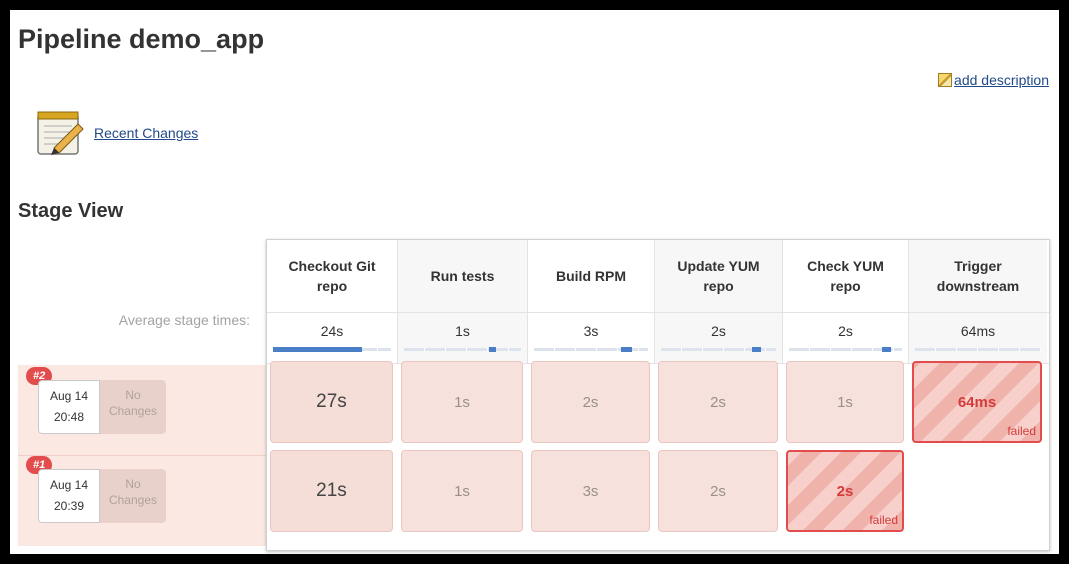 The image size is (1069, 564). What do you see at coordinates (462, 331) in the screenshot?
I see `stage-average-value: 1s` at bounding box center [462, 331].